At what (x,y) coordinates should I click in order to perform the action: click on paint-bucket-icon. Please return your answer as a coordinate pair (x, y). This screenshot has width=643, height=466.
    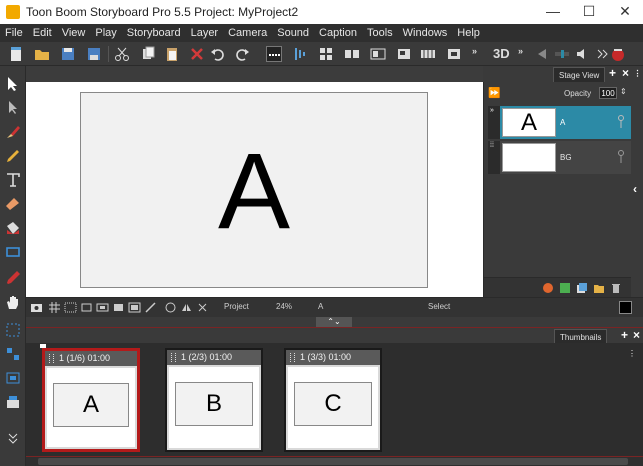
    Looking at the image, I should click on (13, 228).